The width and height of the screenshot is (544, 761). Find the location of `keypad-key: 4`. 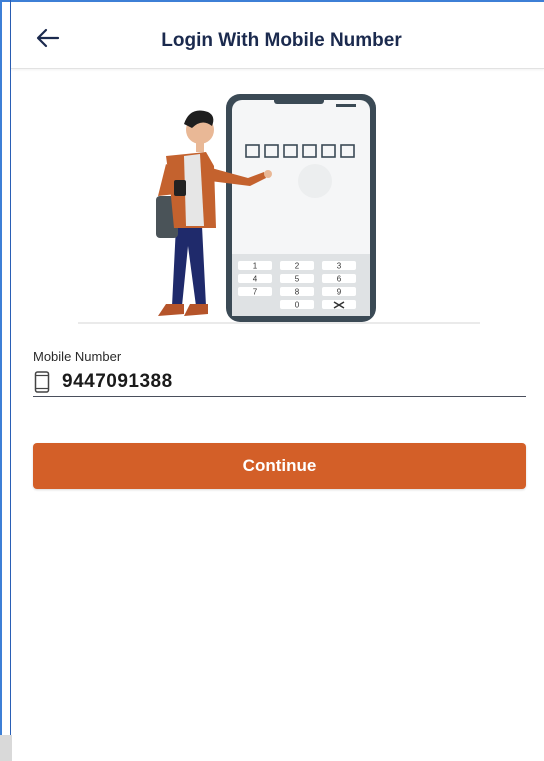

keypad-key: 4 is located at coordinates (255, 279).